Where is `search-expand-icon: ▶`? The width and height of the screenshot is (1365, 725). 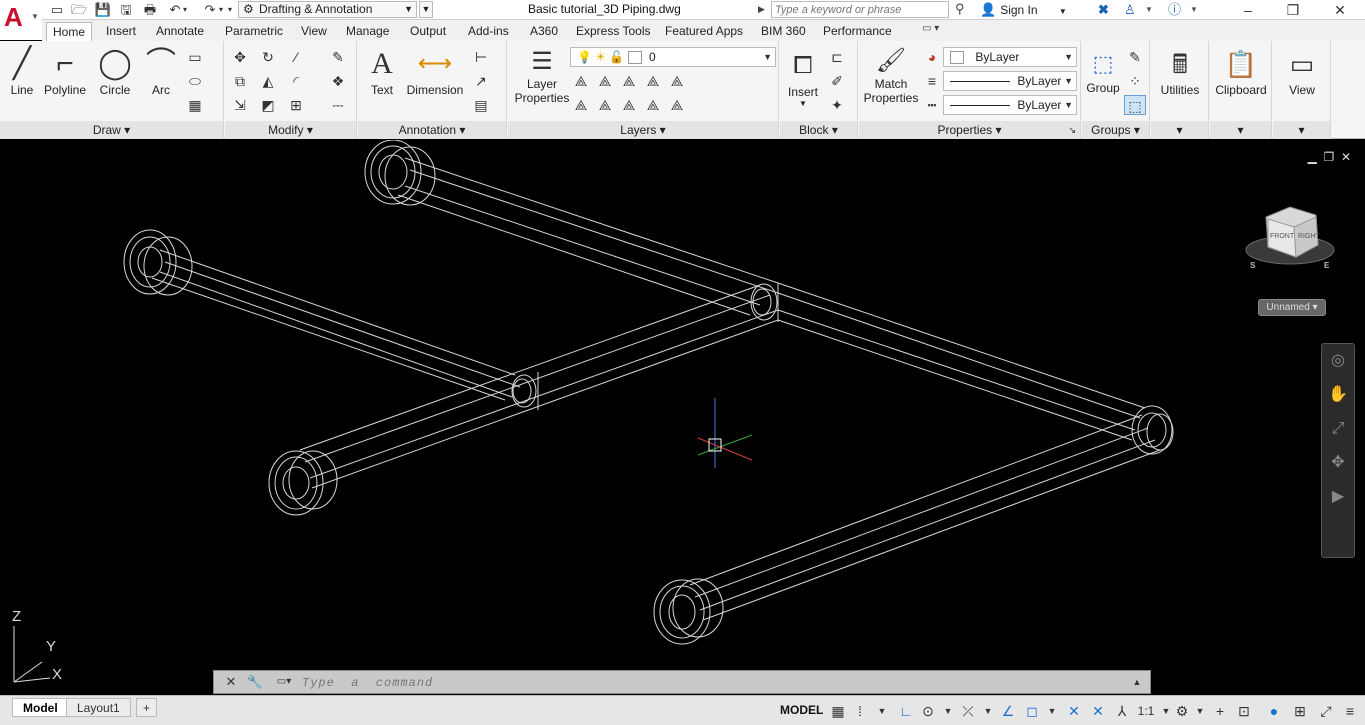 search-expand-icon: ▶ is located at coordinates (764, 9).